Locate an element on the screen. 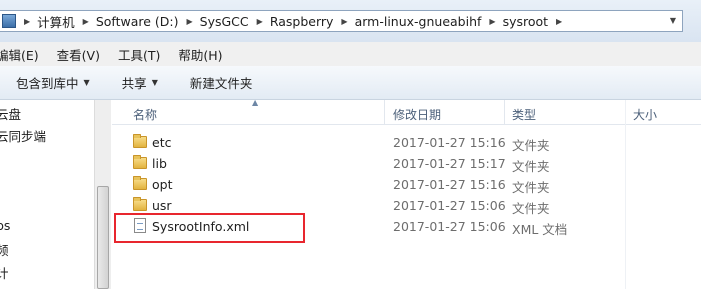 This screenshot has width=701, height=289. file-modified: 2017-01-27 15:17 is located at coordinates (449, 163).